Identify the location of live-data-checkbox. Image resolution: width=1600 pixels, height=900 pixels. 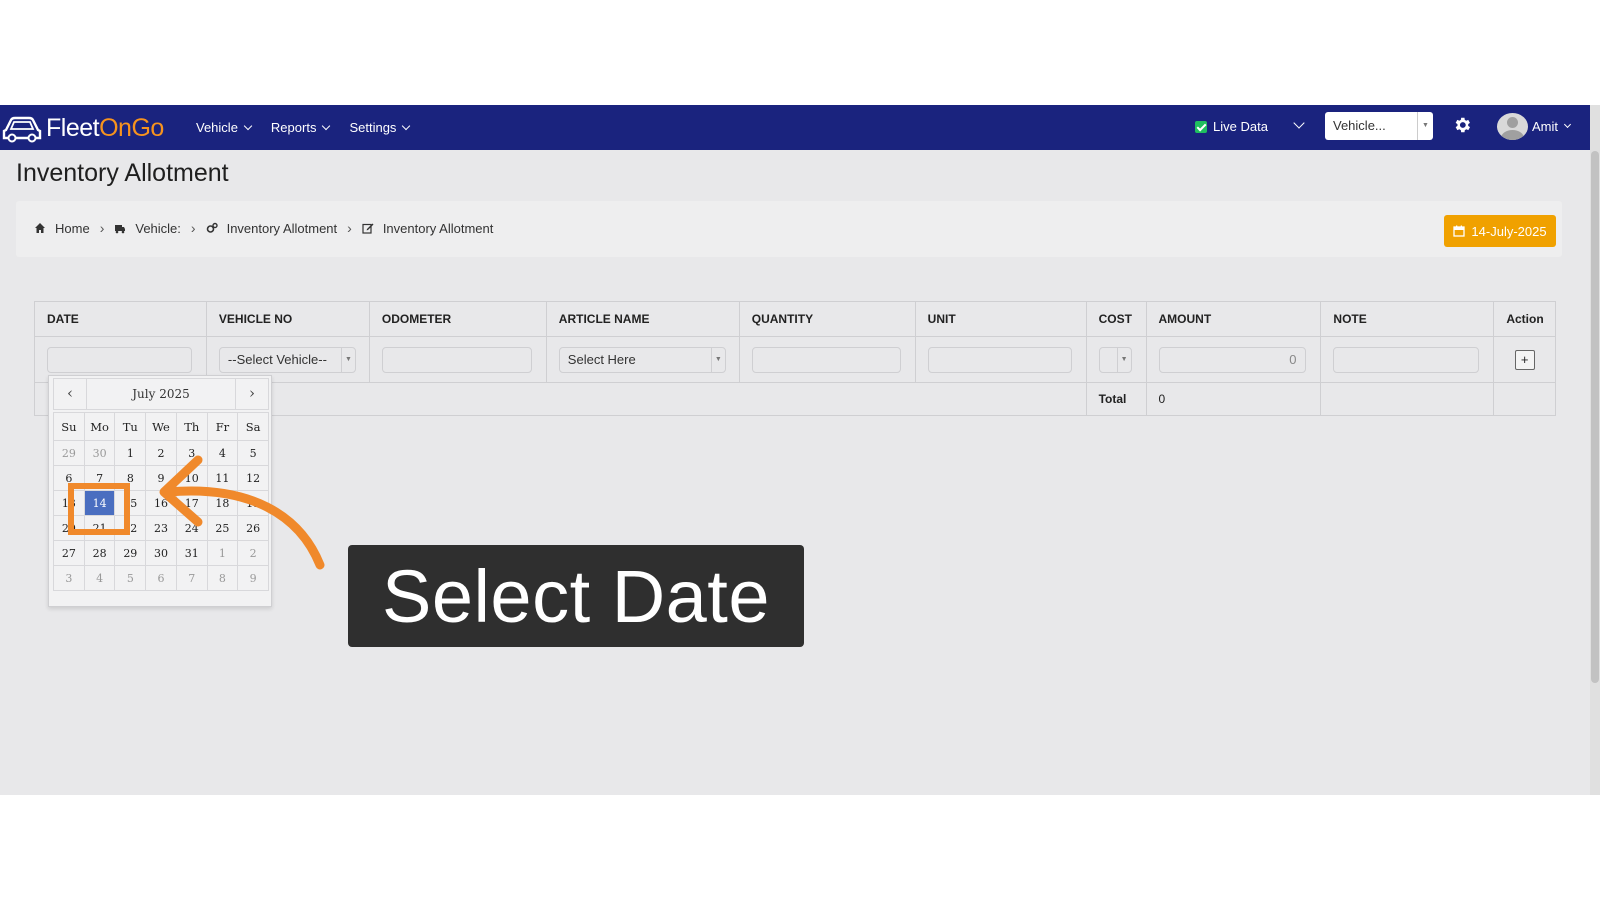
(1201, 126).